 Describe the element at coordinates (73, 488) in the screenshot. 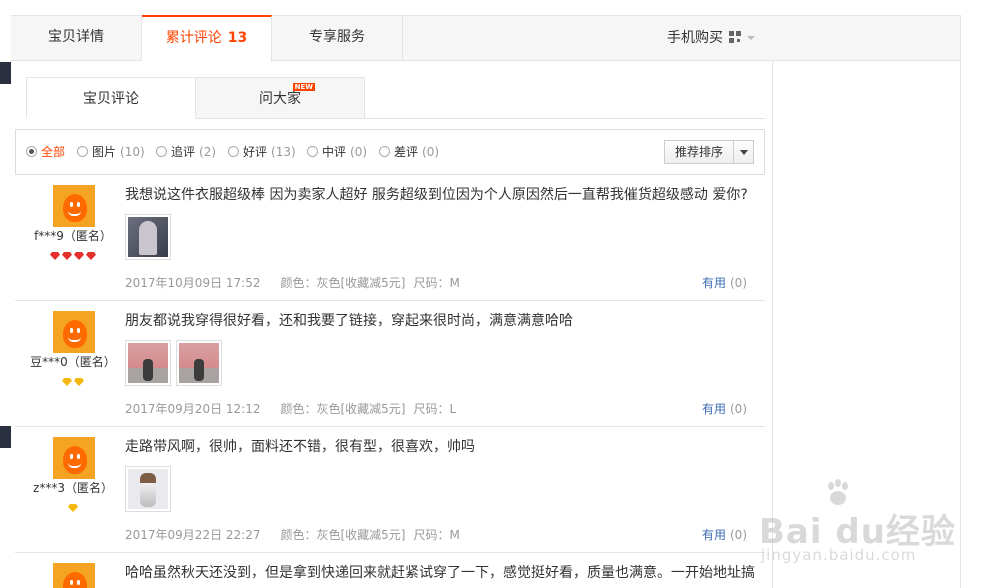

I see `review-username: z***3（匿名）` at that location.